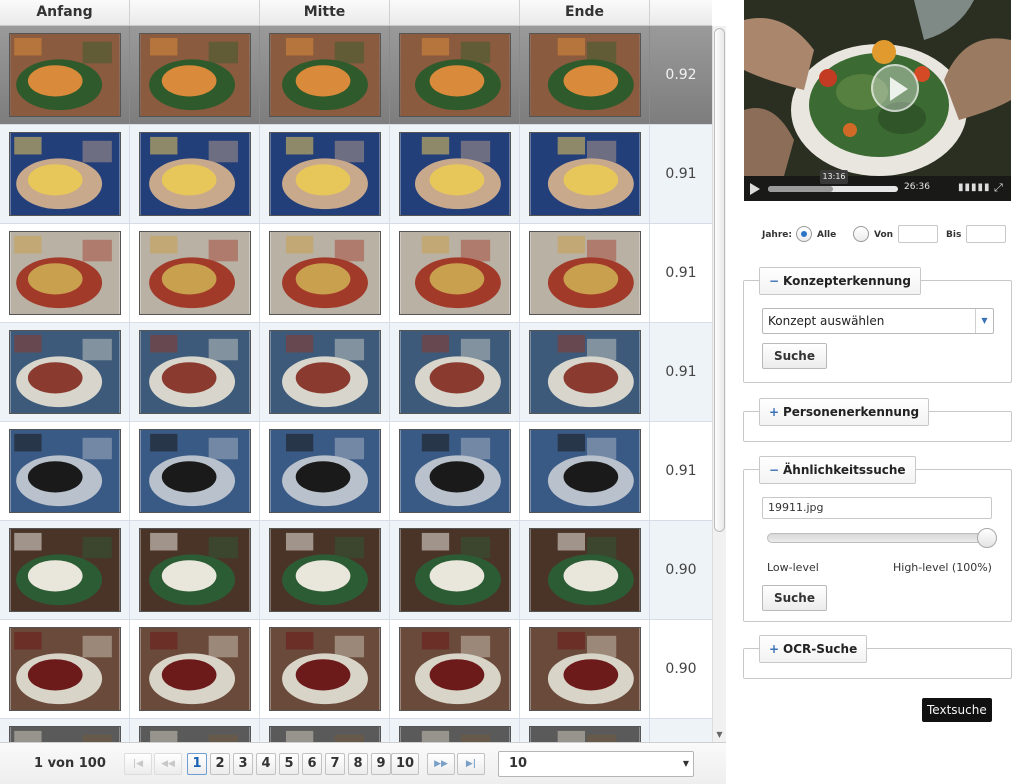  What do you see at coordinates (358, 764) in the screenshot?
I see `page-button-8: 8` at bounding box center [358, 764].